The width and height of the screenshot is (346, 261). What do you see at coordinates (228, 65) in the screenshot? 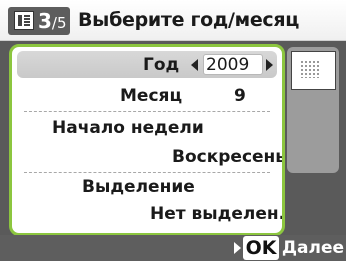
I see `year-value: 2009` at bounding box center [228, 65].